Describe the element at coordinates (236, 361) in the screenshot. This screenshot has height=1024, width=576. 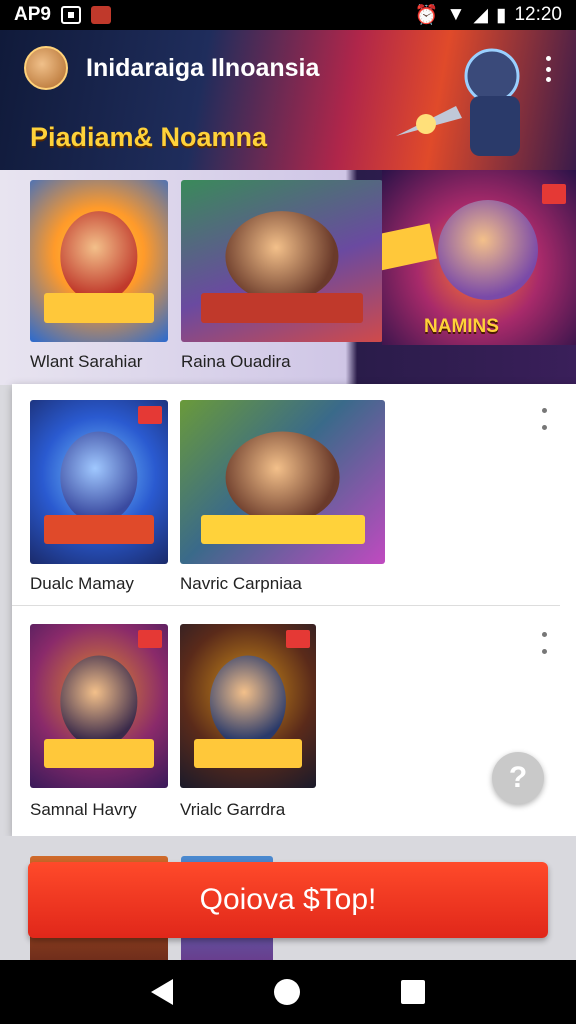
I see `featured-label-2: Raina Ouadira` at that location.